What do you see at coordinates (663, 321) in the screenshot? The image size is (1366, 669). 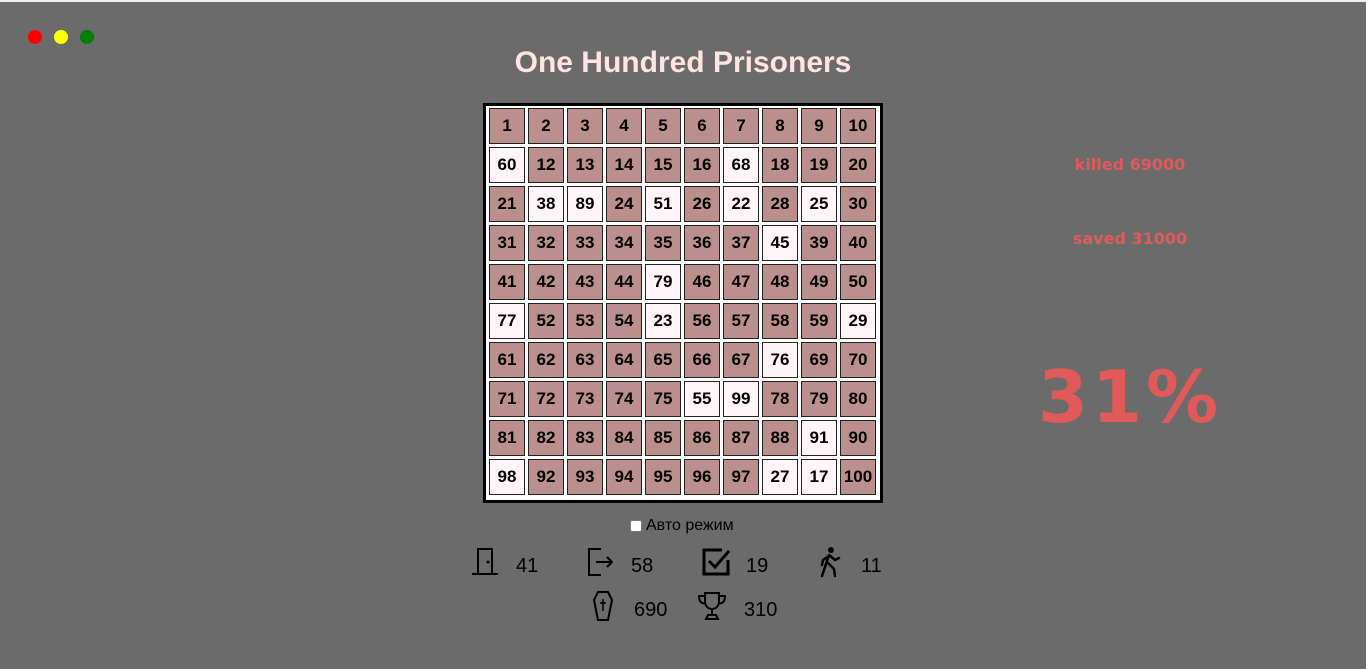 I see `open-box: 23` at bounding box center [663, 321].